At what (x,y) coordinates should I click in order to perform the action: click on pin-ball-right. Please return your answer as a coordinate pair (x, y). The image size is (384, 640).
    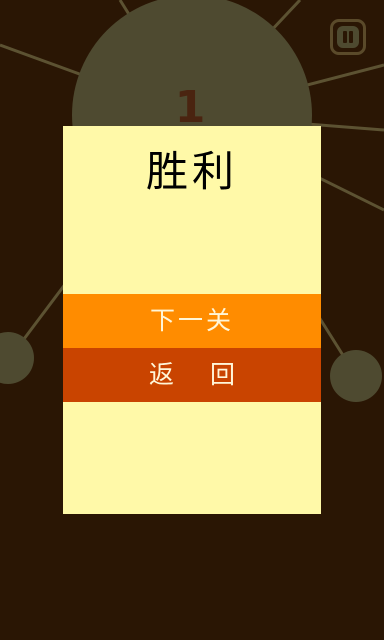
    Looking at the image, I should click on (356, 376).